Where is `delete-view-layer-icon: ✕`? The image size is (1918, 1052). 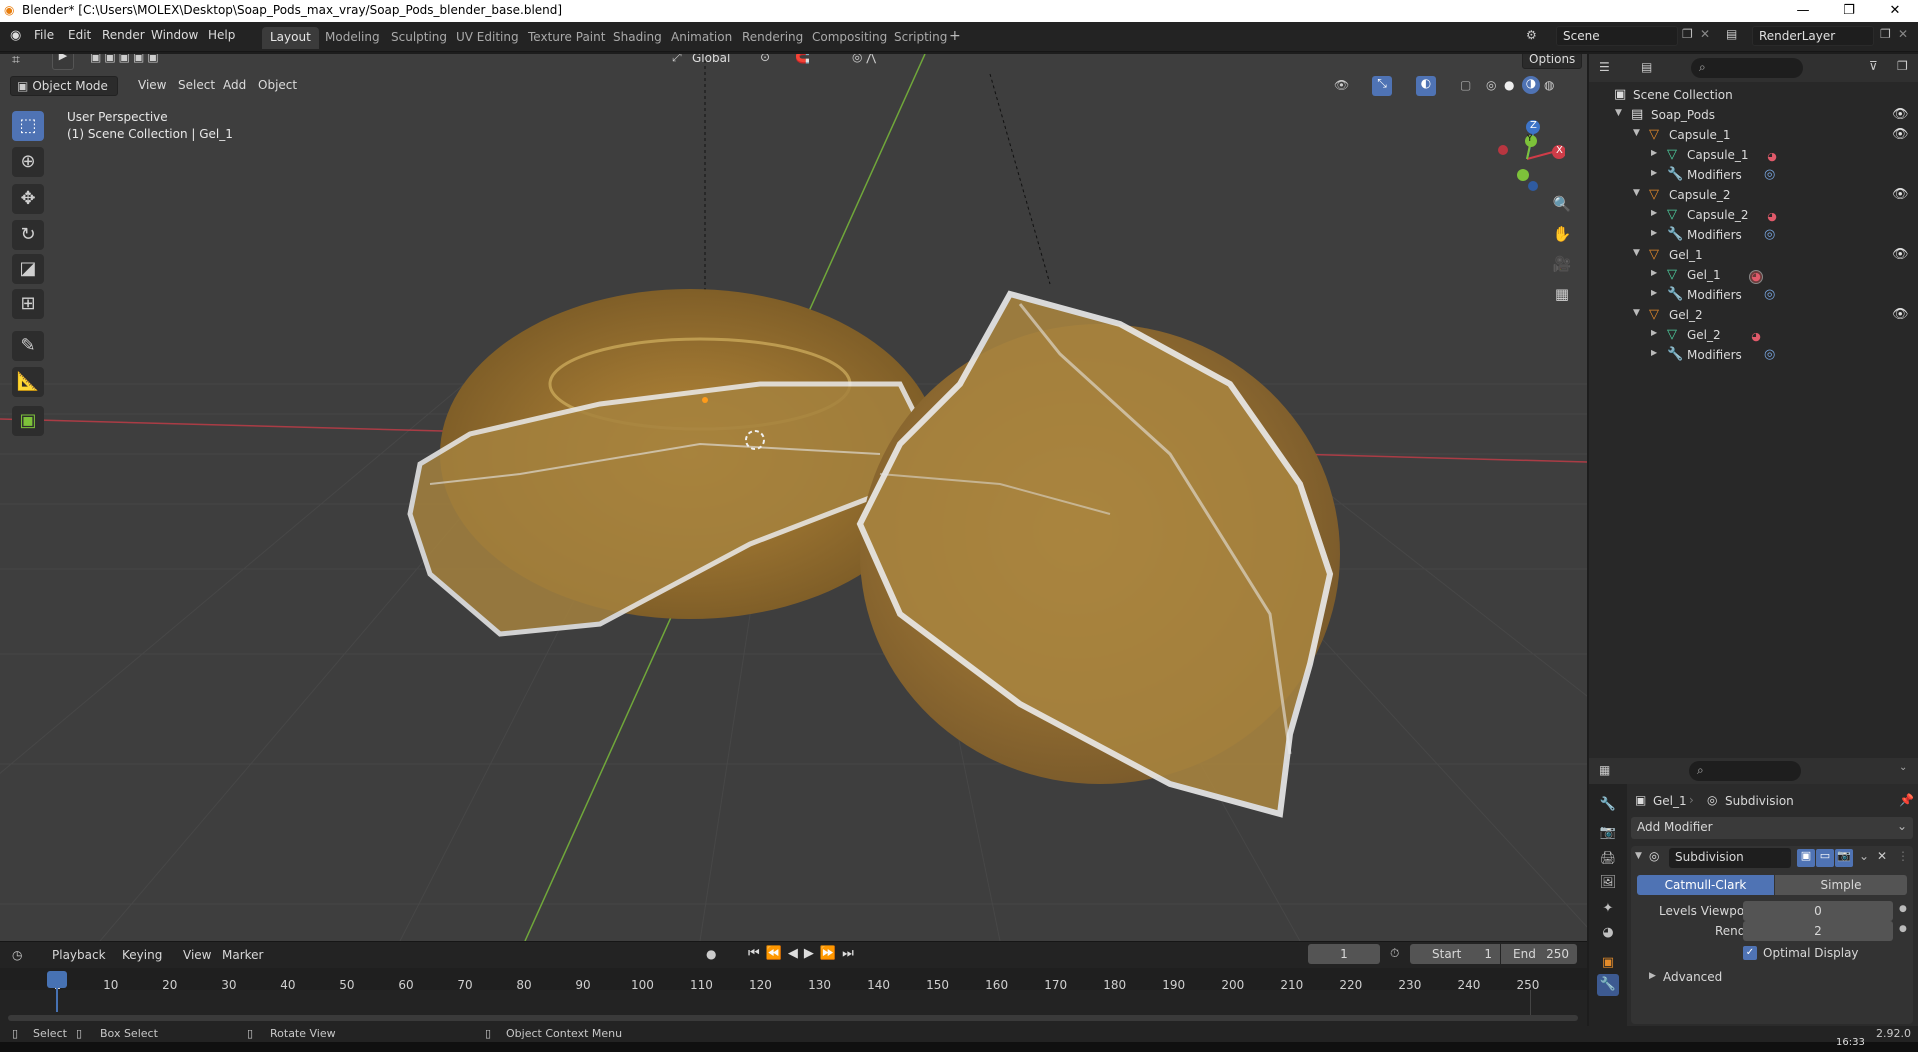 delete-view-layer-icon: ✕ is located at coordinates (1903, 34).